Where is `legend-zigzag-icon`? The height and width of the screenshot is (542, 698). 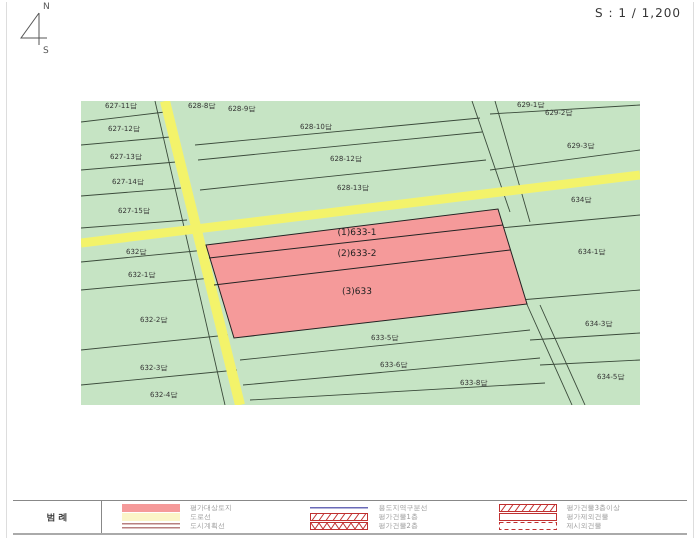 legend-zigzag-icon is located at coordinates (339, 526).